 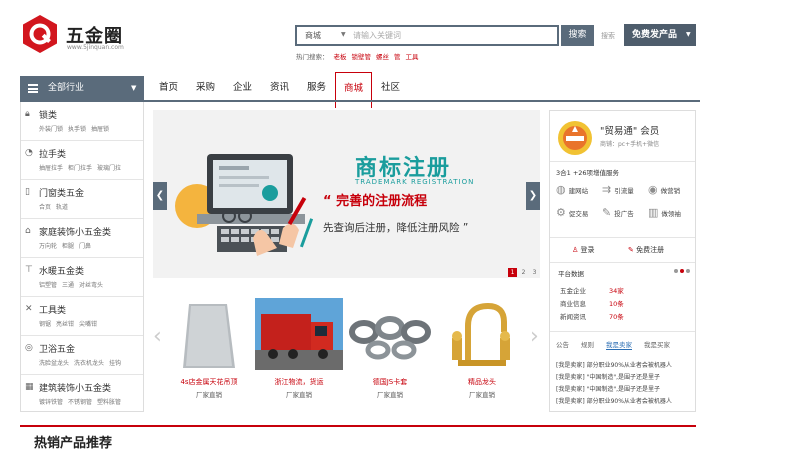 I want to click on sidebar-item: ✕ 工具类 钢锯 亮丝钳 尖嘴钳, so click(x=82, y=316).